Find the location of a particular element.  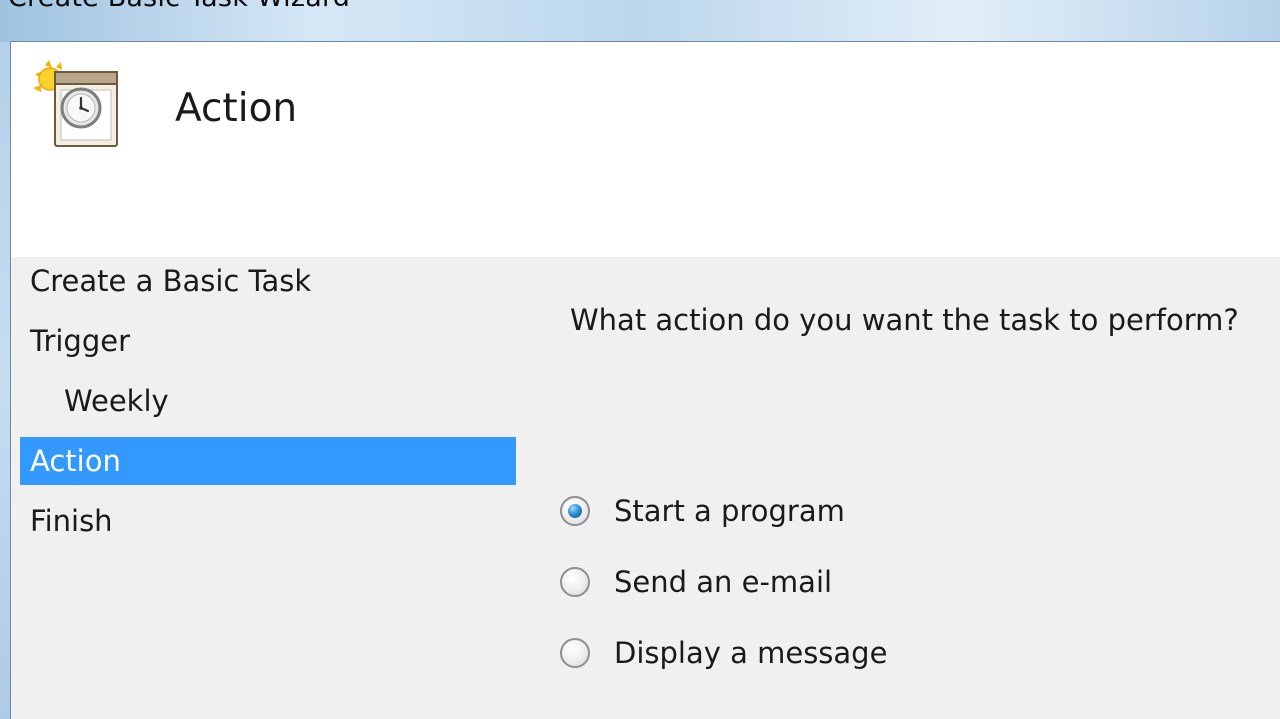

radio-start-program is located at coordinates (575, 511).